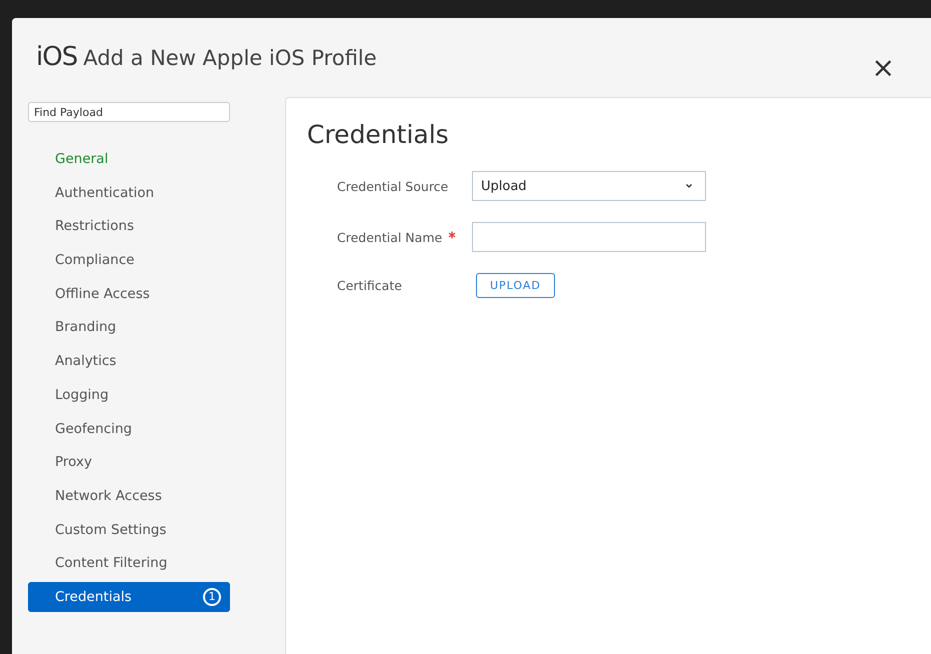 The image size is (931, 654). Describe the element at coordinates (230, 58) in the screenshot. I see `dialog-title: Add a New Apple iOS Profile` at that location.